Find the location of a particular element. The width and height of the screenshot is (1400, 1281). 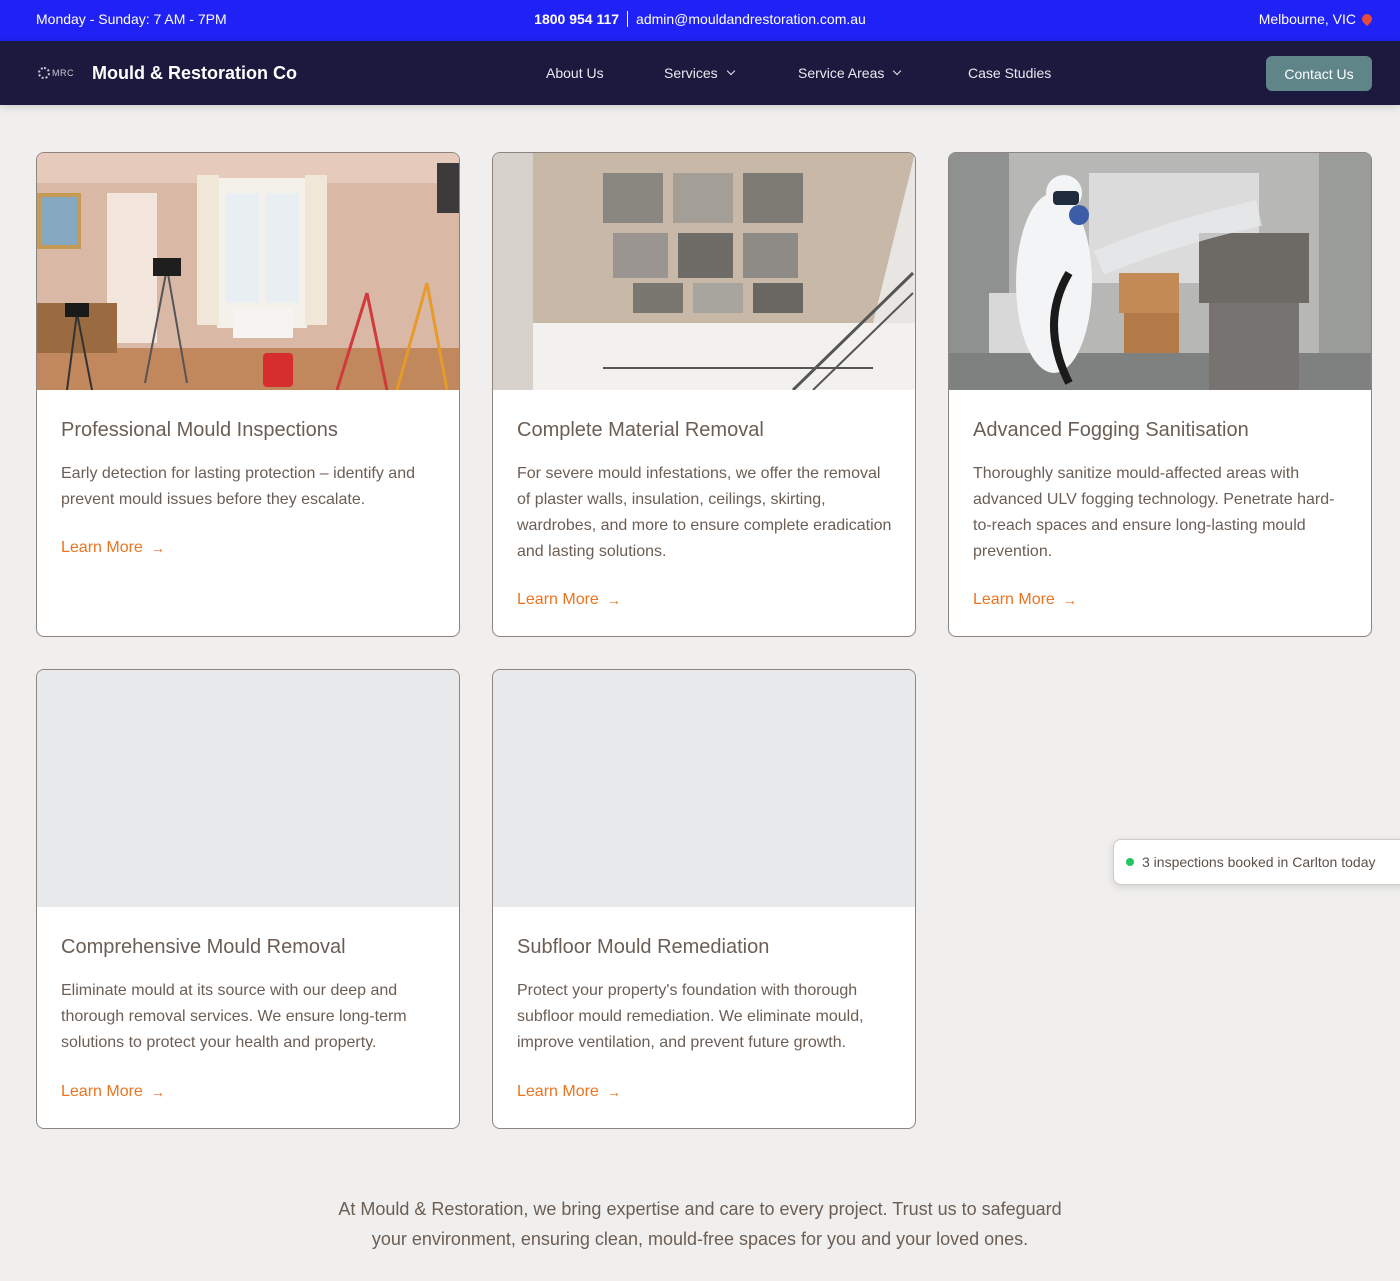

nav-about-us: About Us is located at coordinates (575, 73).